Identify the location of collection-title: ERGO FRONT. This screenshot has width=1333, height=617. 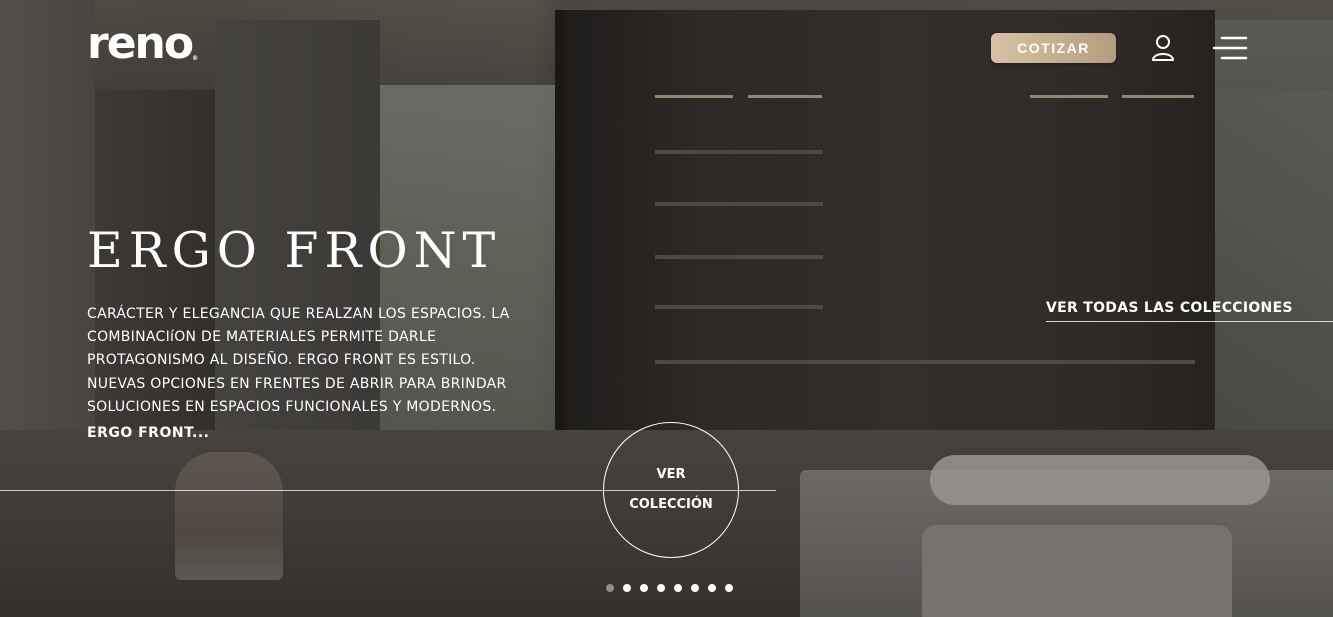
(294, 250).